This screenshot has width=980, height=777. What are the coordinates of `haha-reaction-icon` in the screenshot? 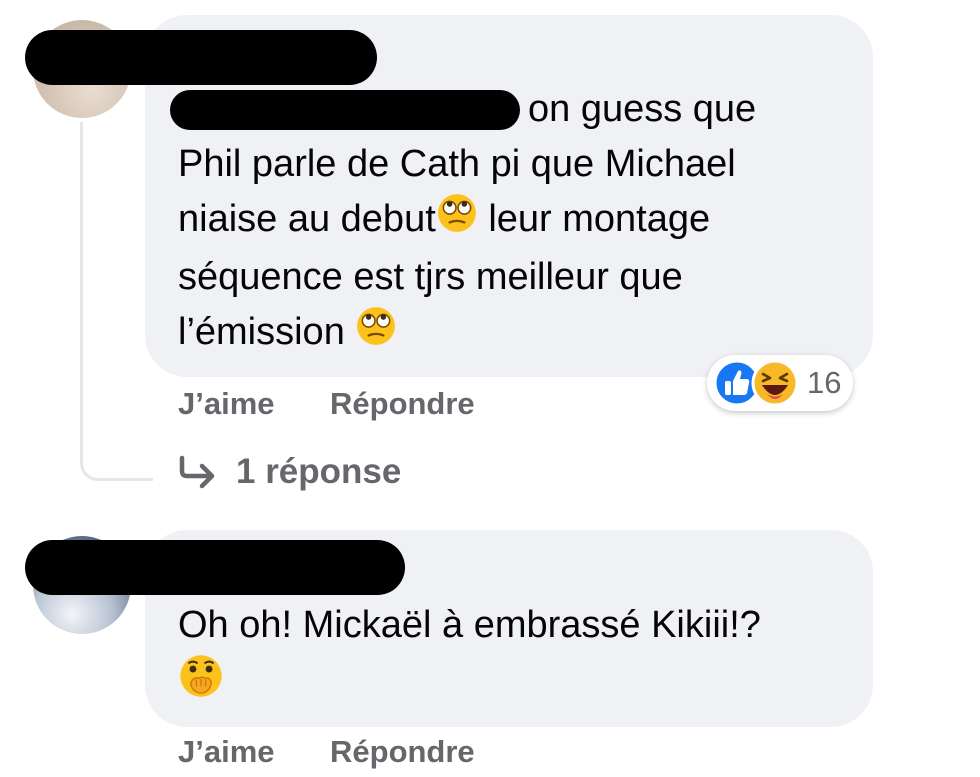 It's located at (775, 383).